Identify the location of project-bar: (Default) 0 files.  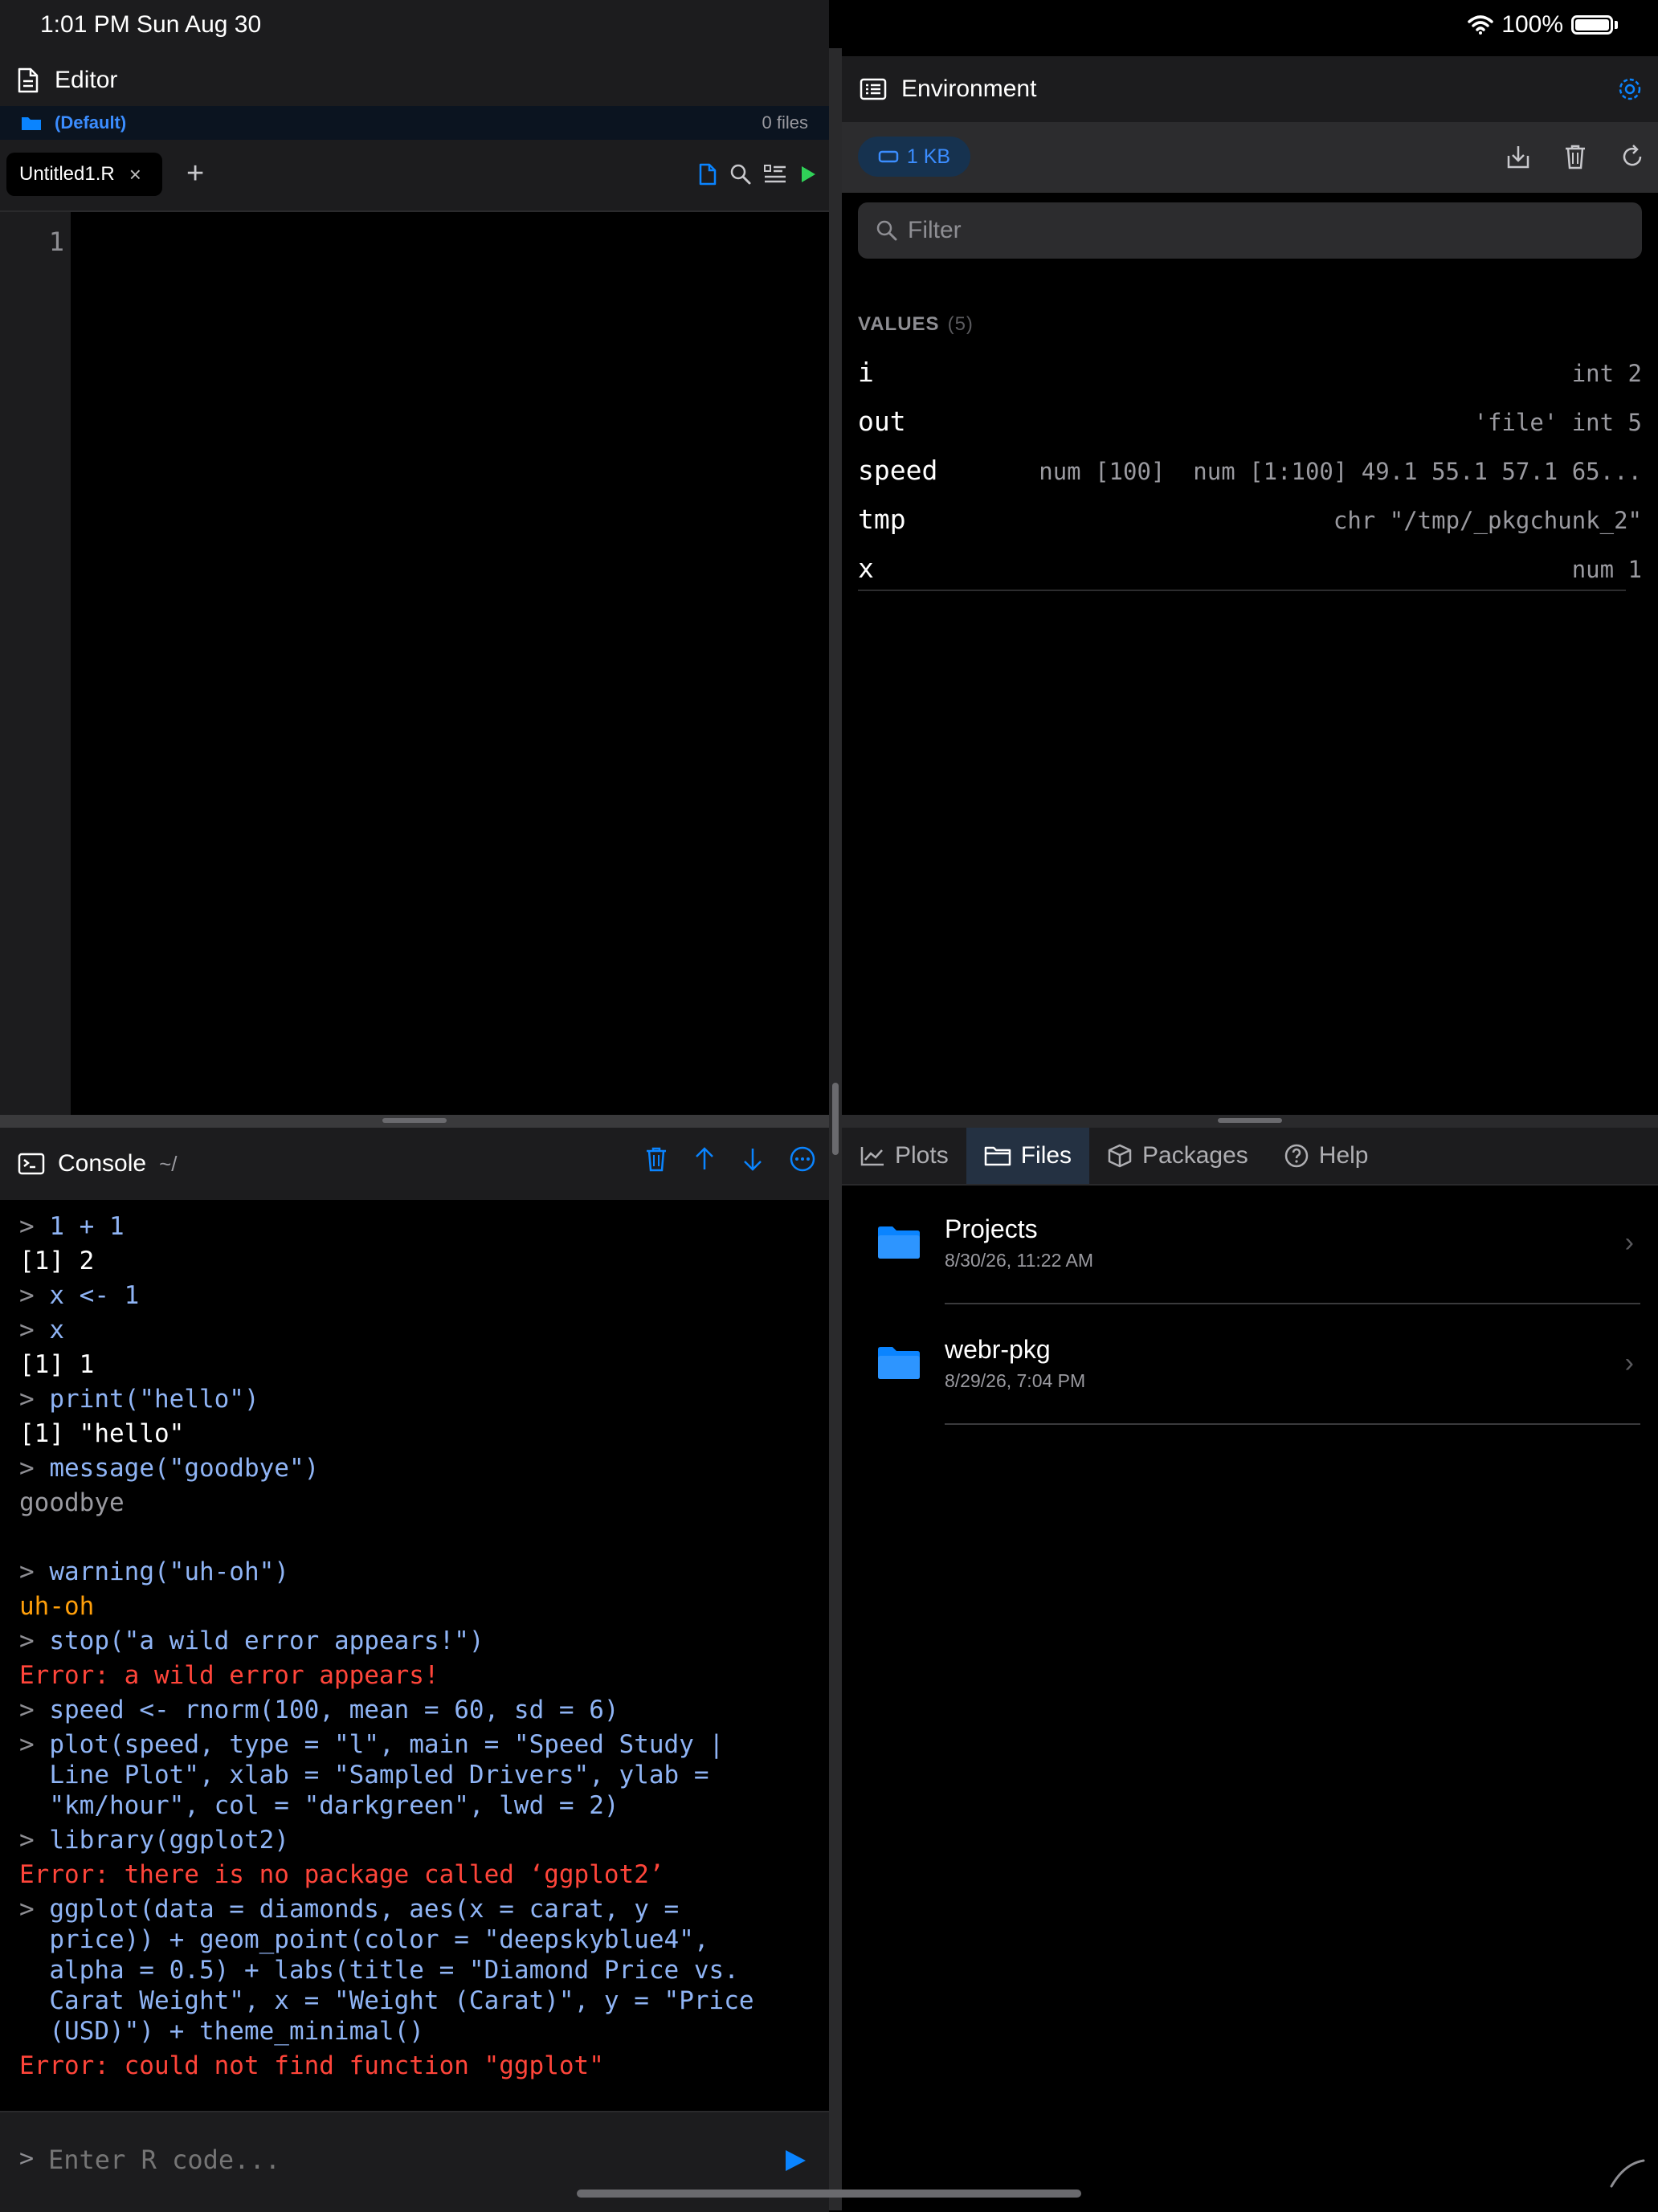
(414, 123).